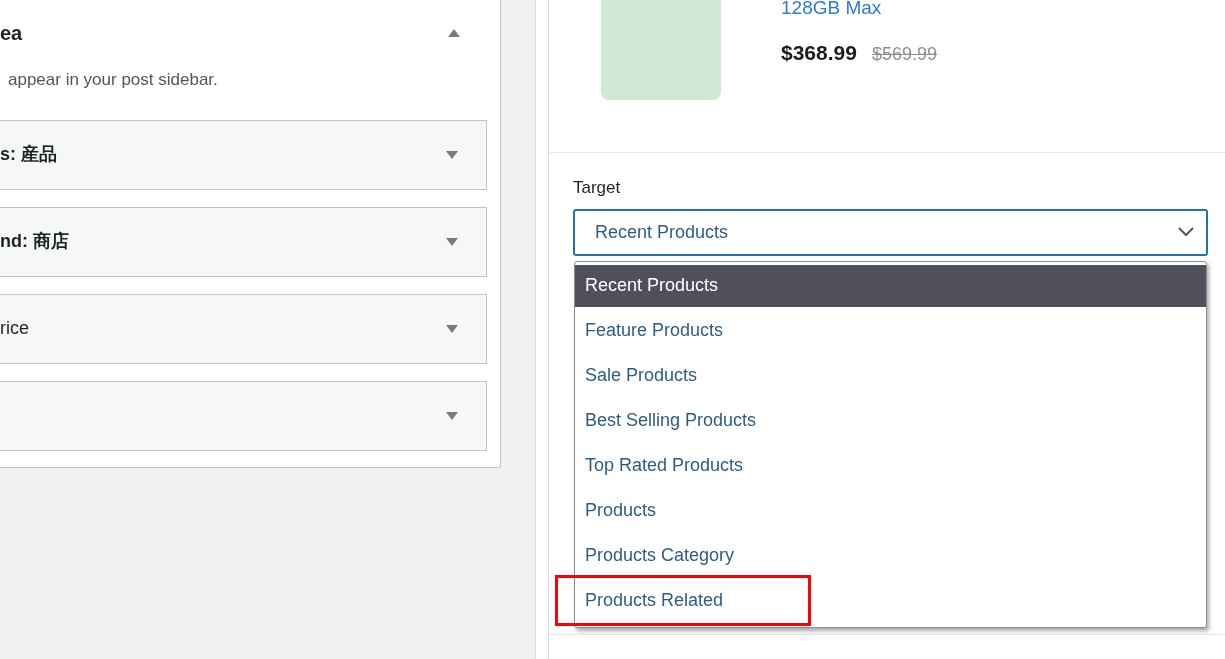 This screenshot has height=659, width=1225. I want to click on product-title-link: 128GB Max, so click(859, 8).